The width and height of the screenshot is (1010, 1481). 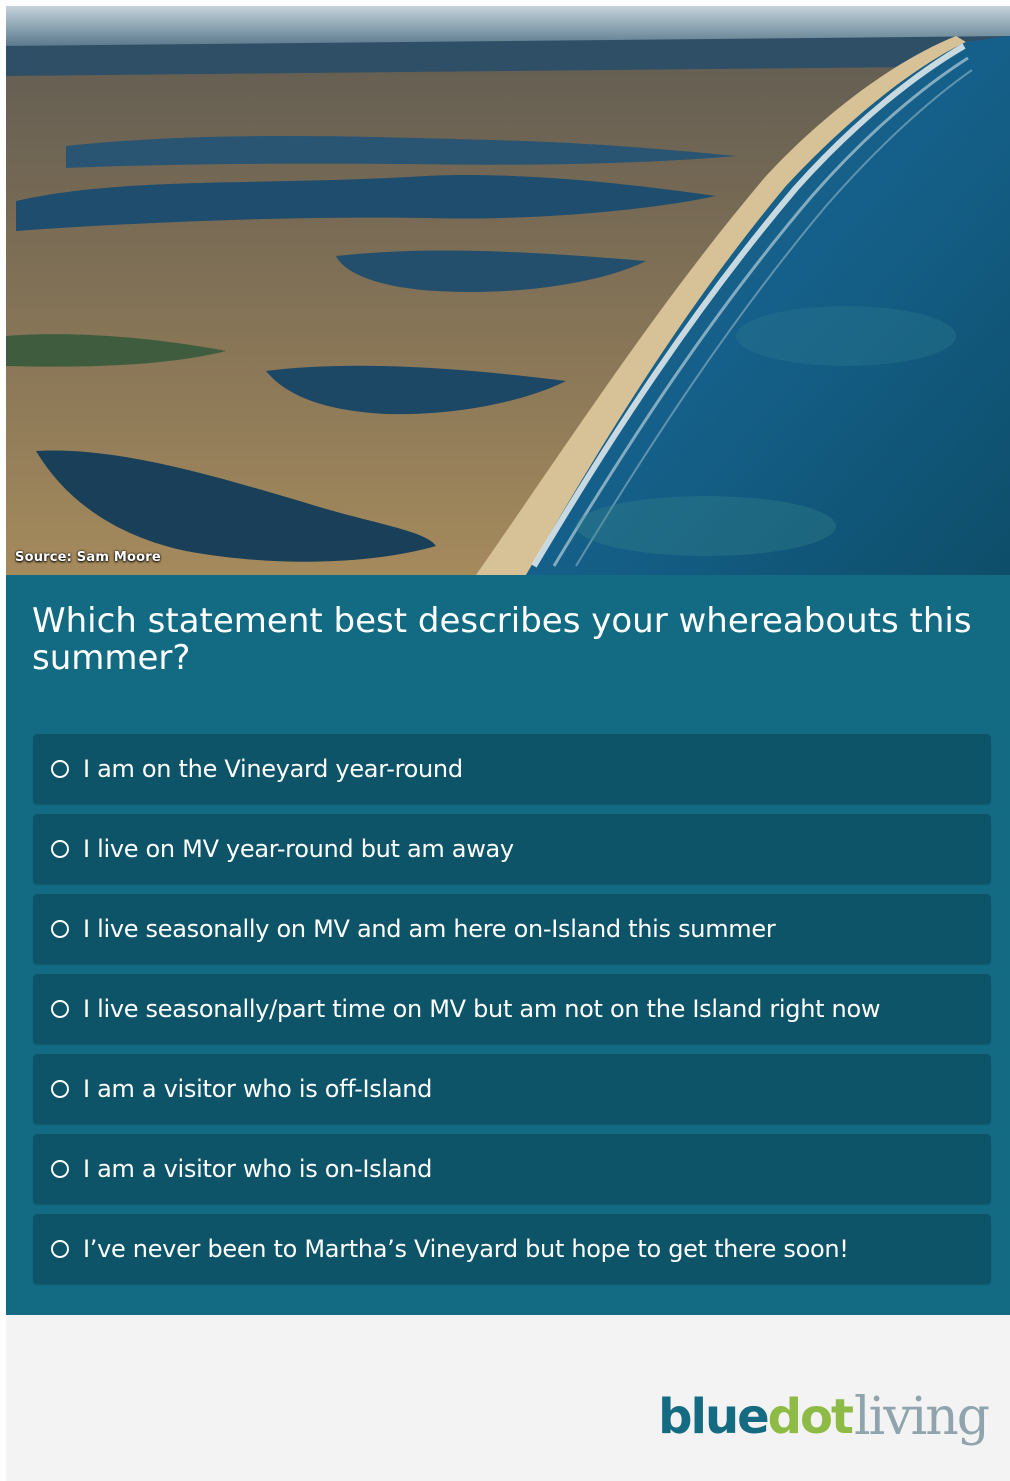 I want to click on bluedotliving-logo: blue dot living, so click(x=824, y=1404).